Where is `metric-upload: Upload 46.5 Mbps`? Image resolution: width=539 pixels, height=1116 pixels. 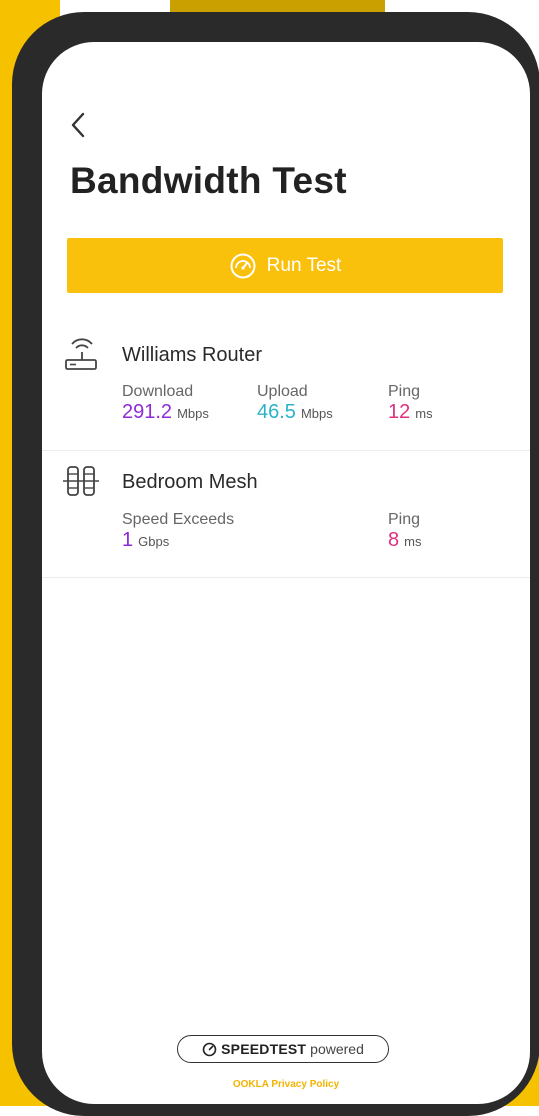
metric-upload: Upload 46.5 Mbps is located at coordinates (295, 403).